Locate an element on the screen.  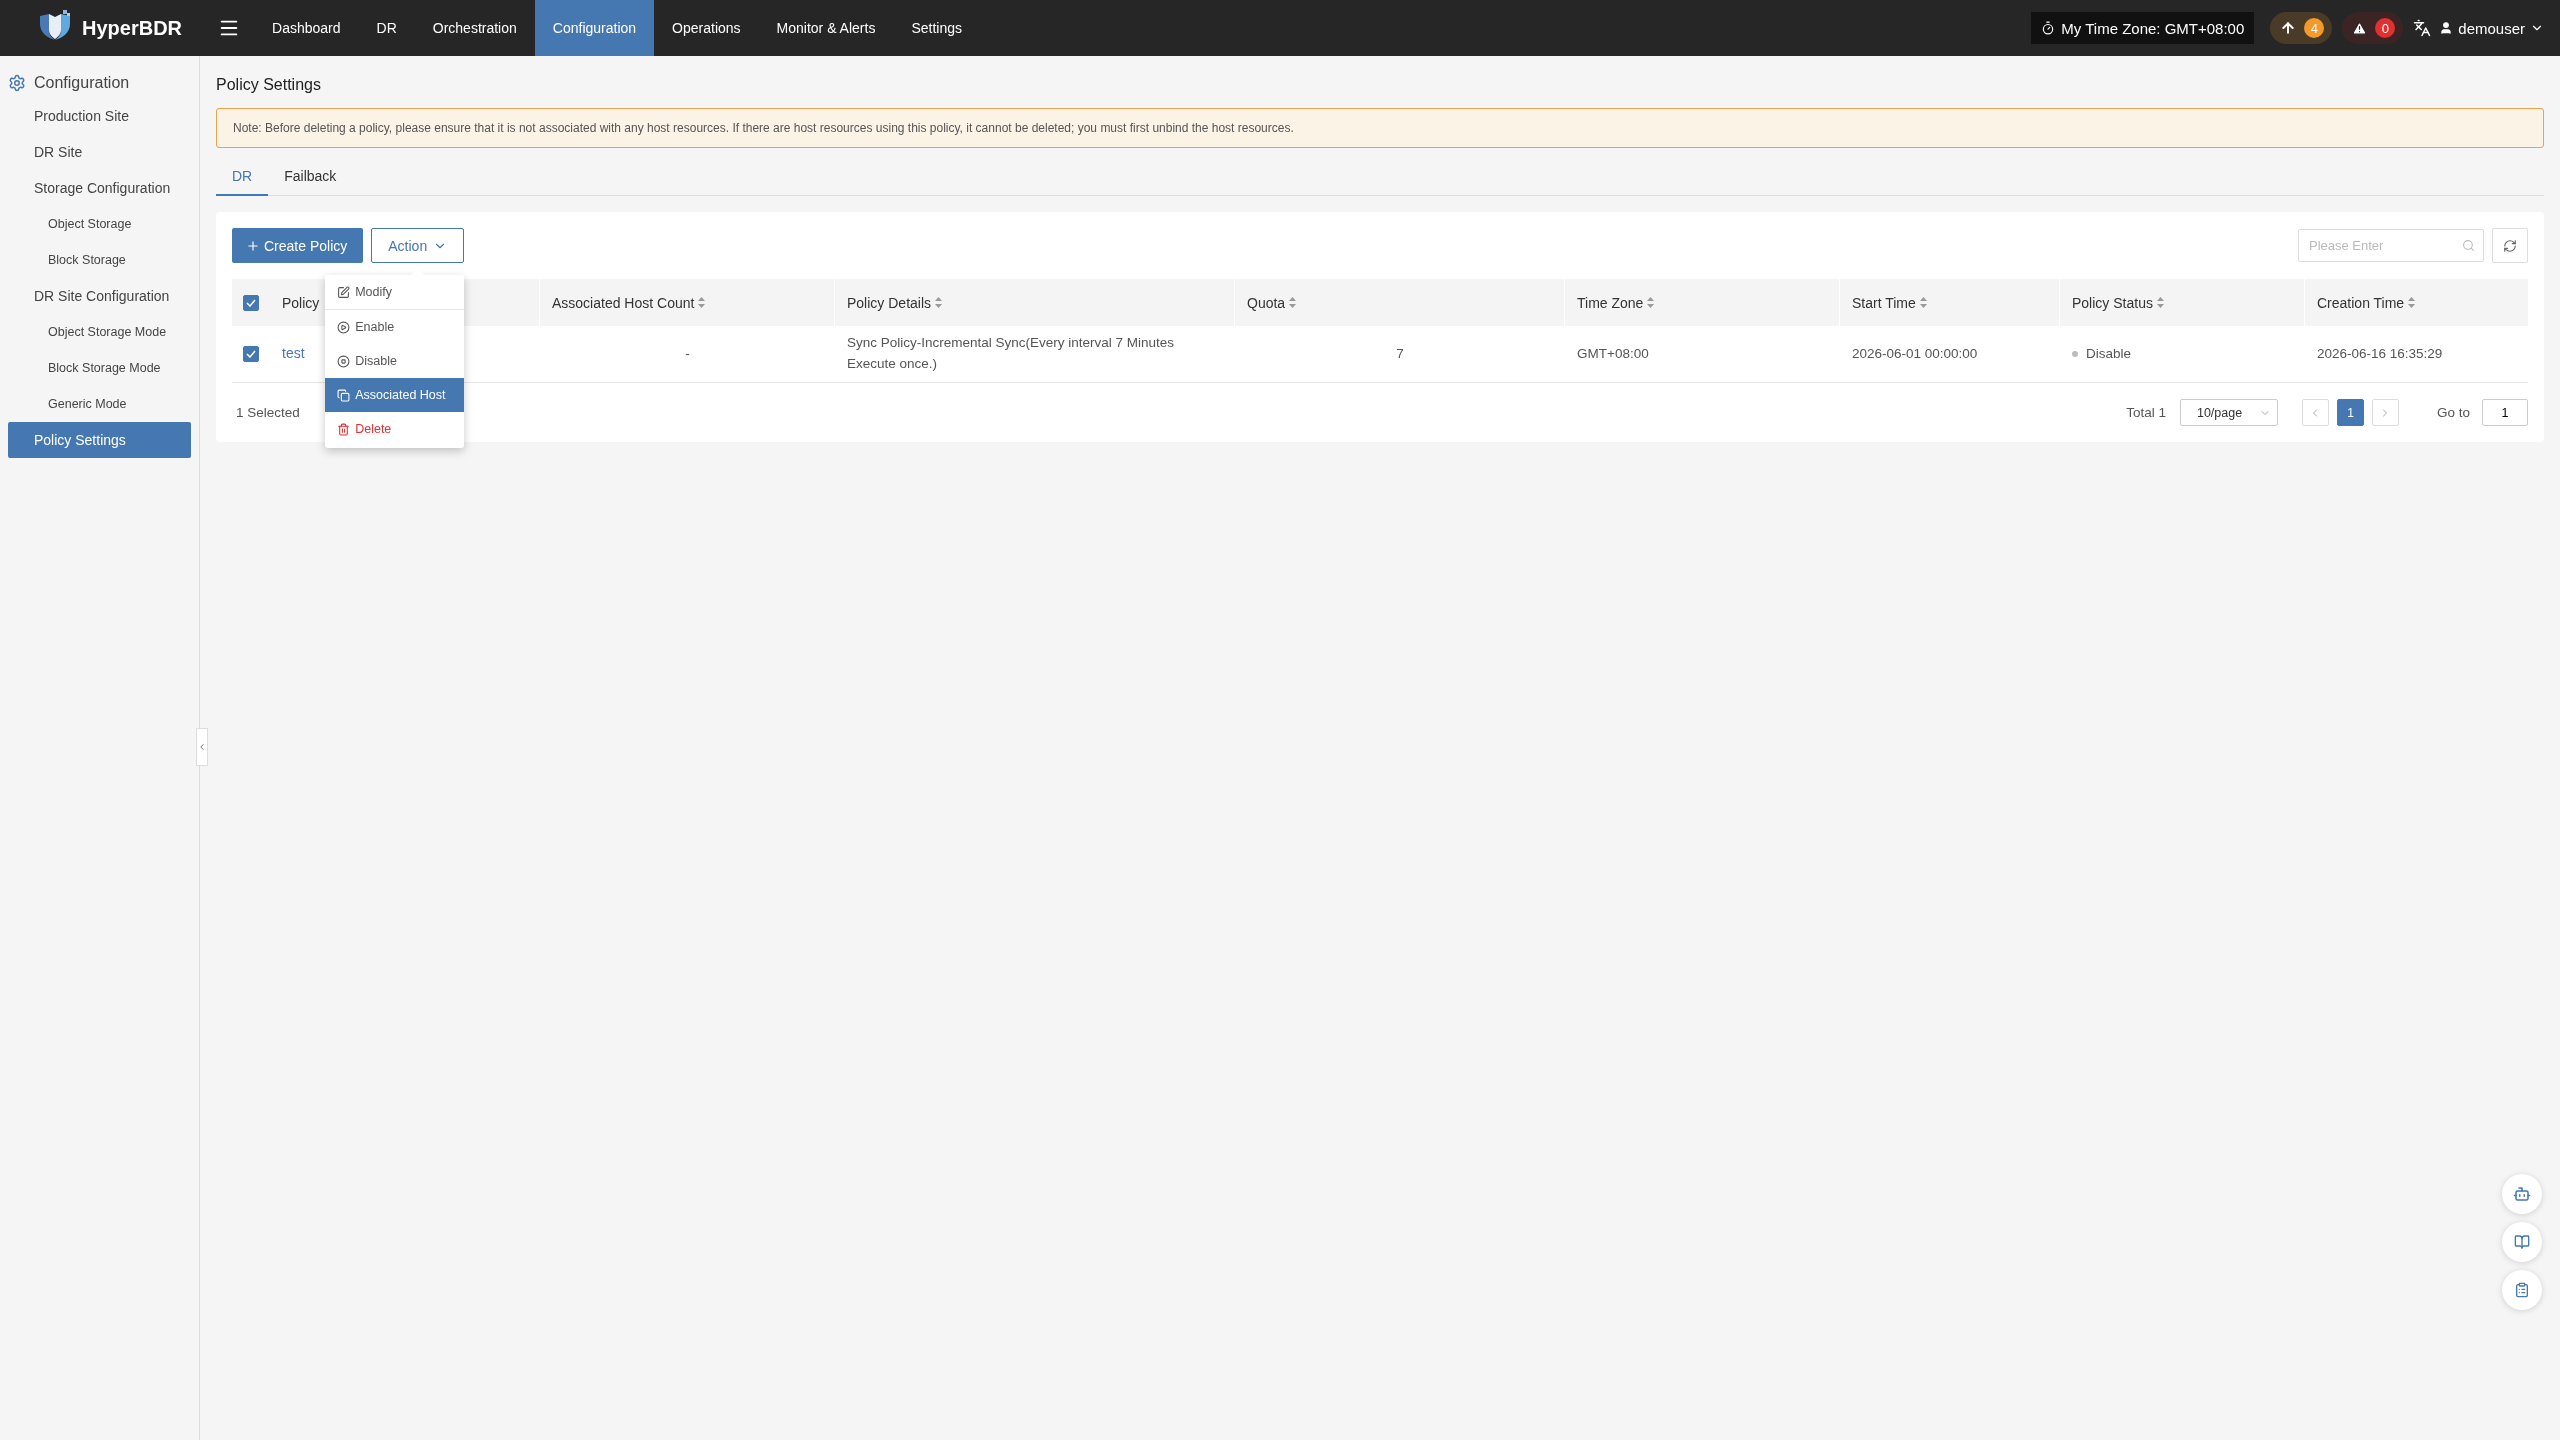
table-cell: GMT+08:00 is located at coordinates (1702, 354).